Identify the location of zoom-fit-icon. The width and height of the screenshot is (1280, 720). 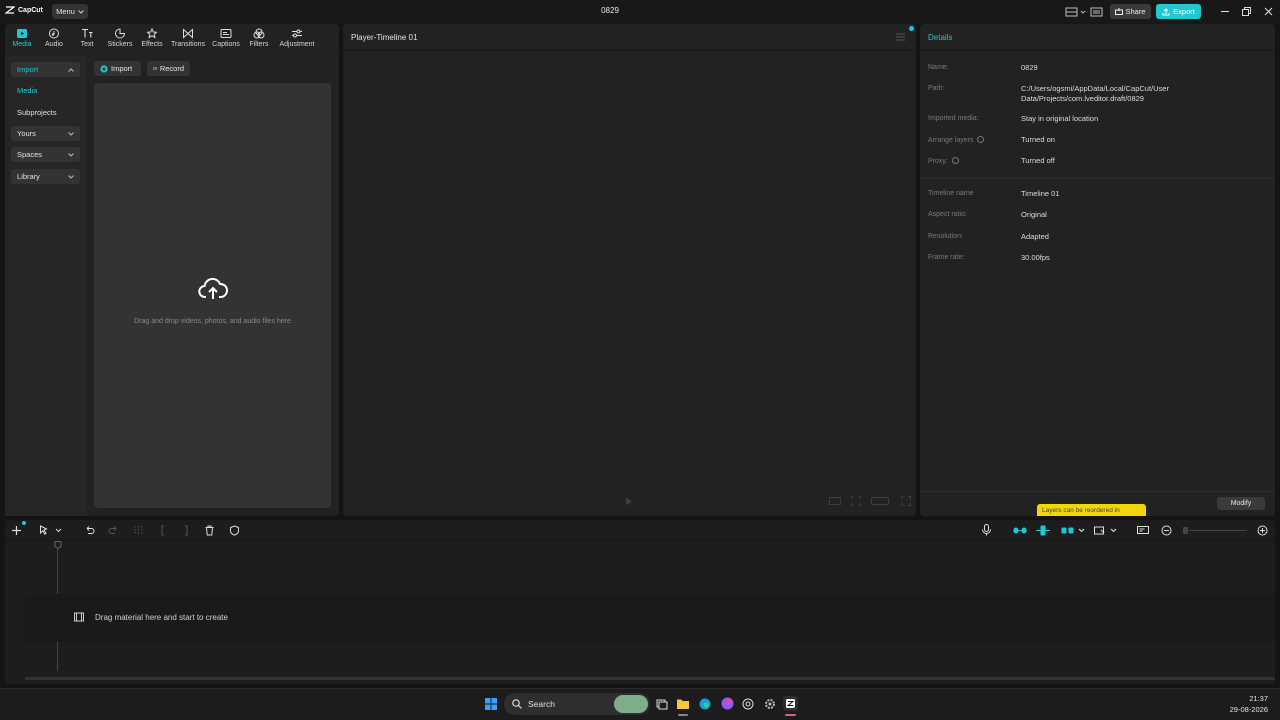
(856, 501).